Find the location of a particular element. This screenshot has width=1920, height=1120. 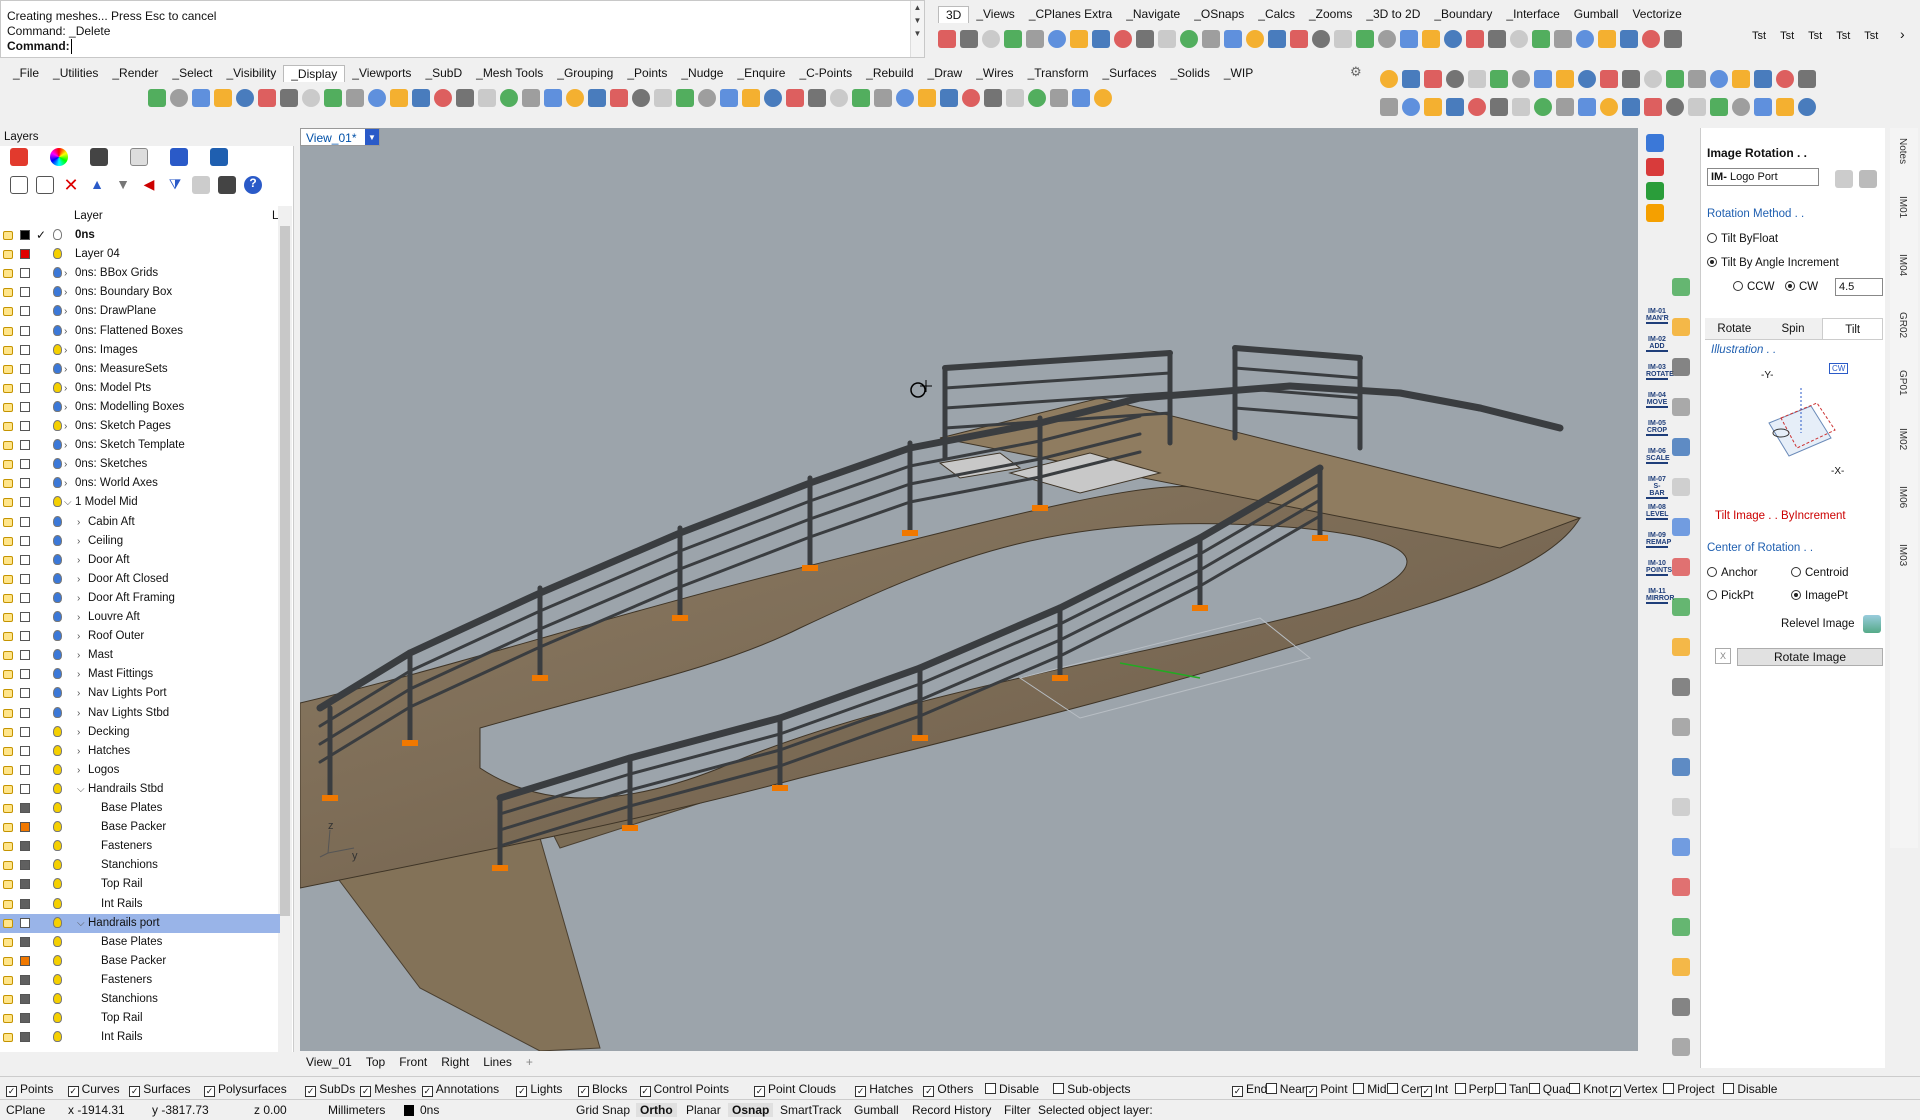

display-tab-icon is located at coordinates (99, 157).